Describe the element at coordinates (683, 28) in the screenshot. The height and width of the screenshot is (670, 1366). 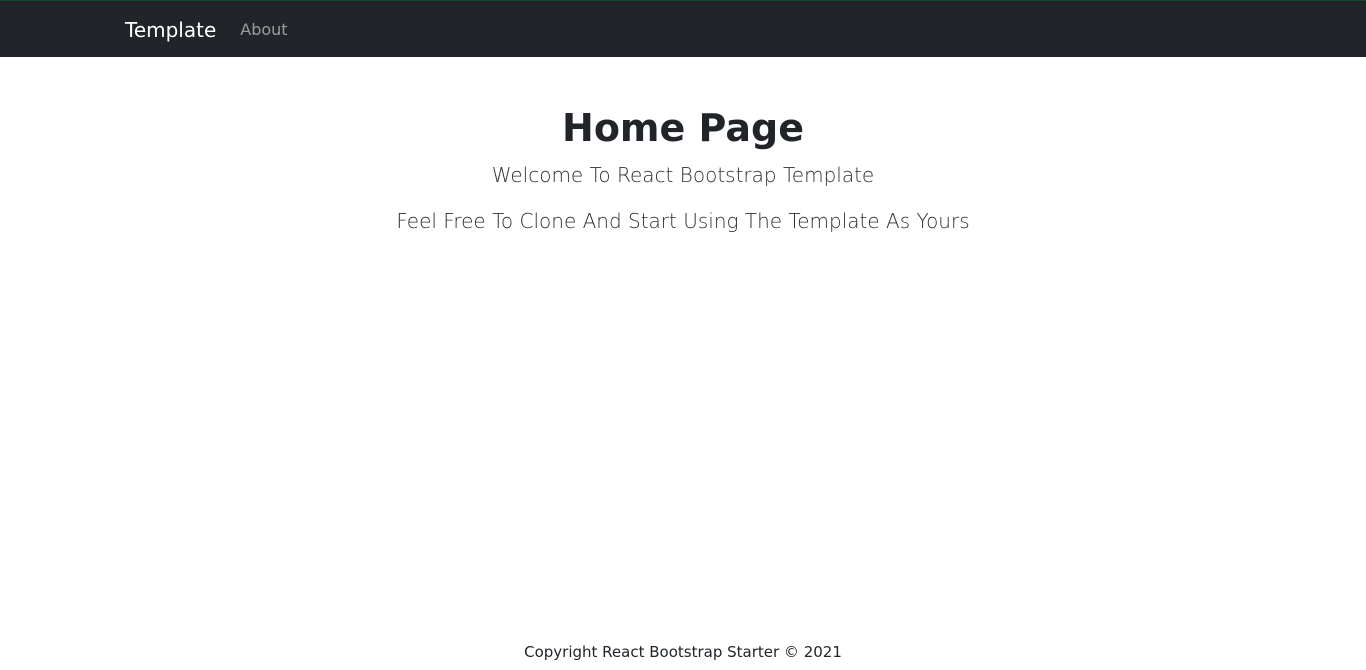
I see `navbar: Template About` at that location.